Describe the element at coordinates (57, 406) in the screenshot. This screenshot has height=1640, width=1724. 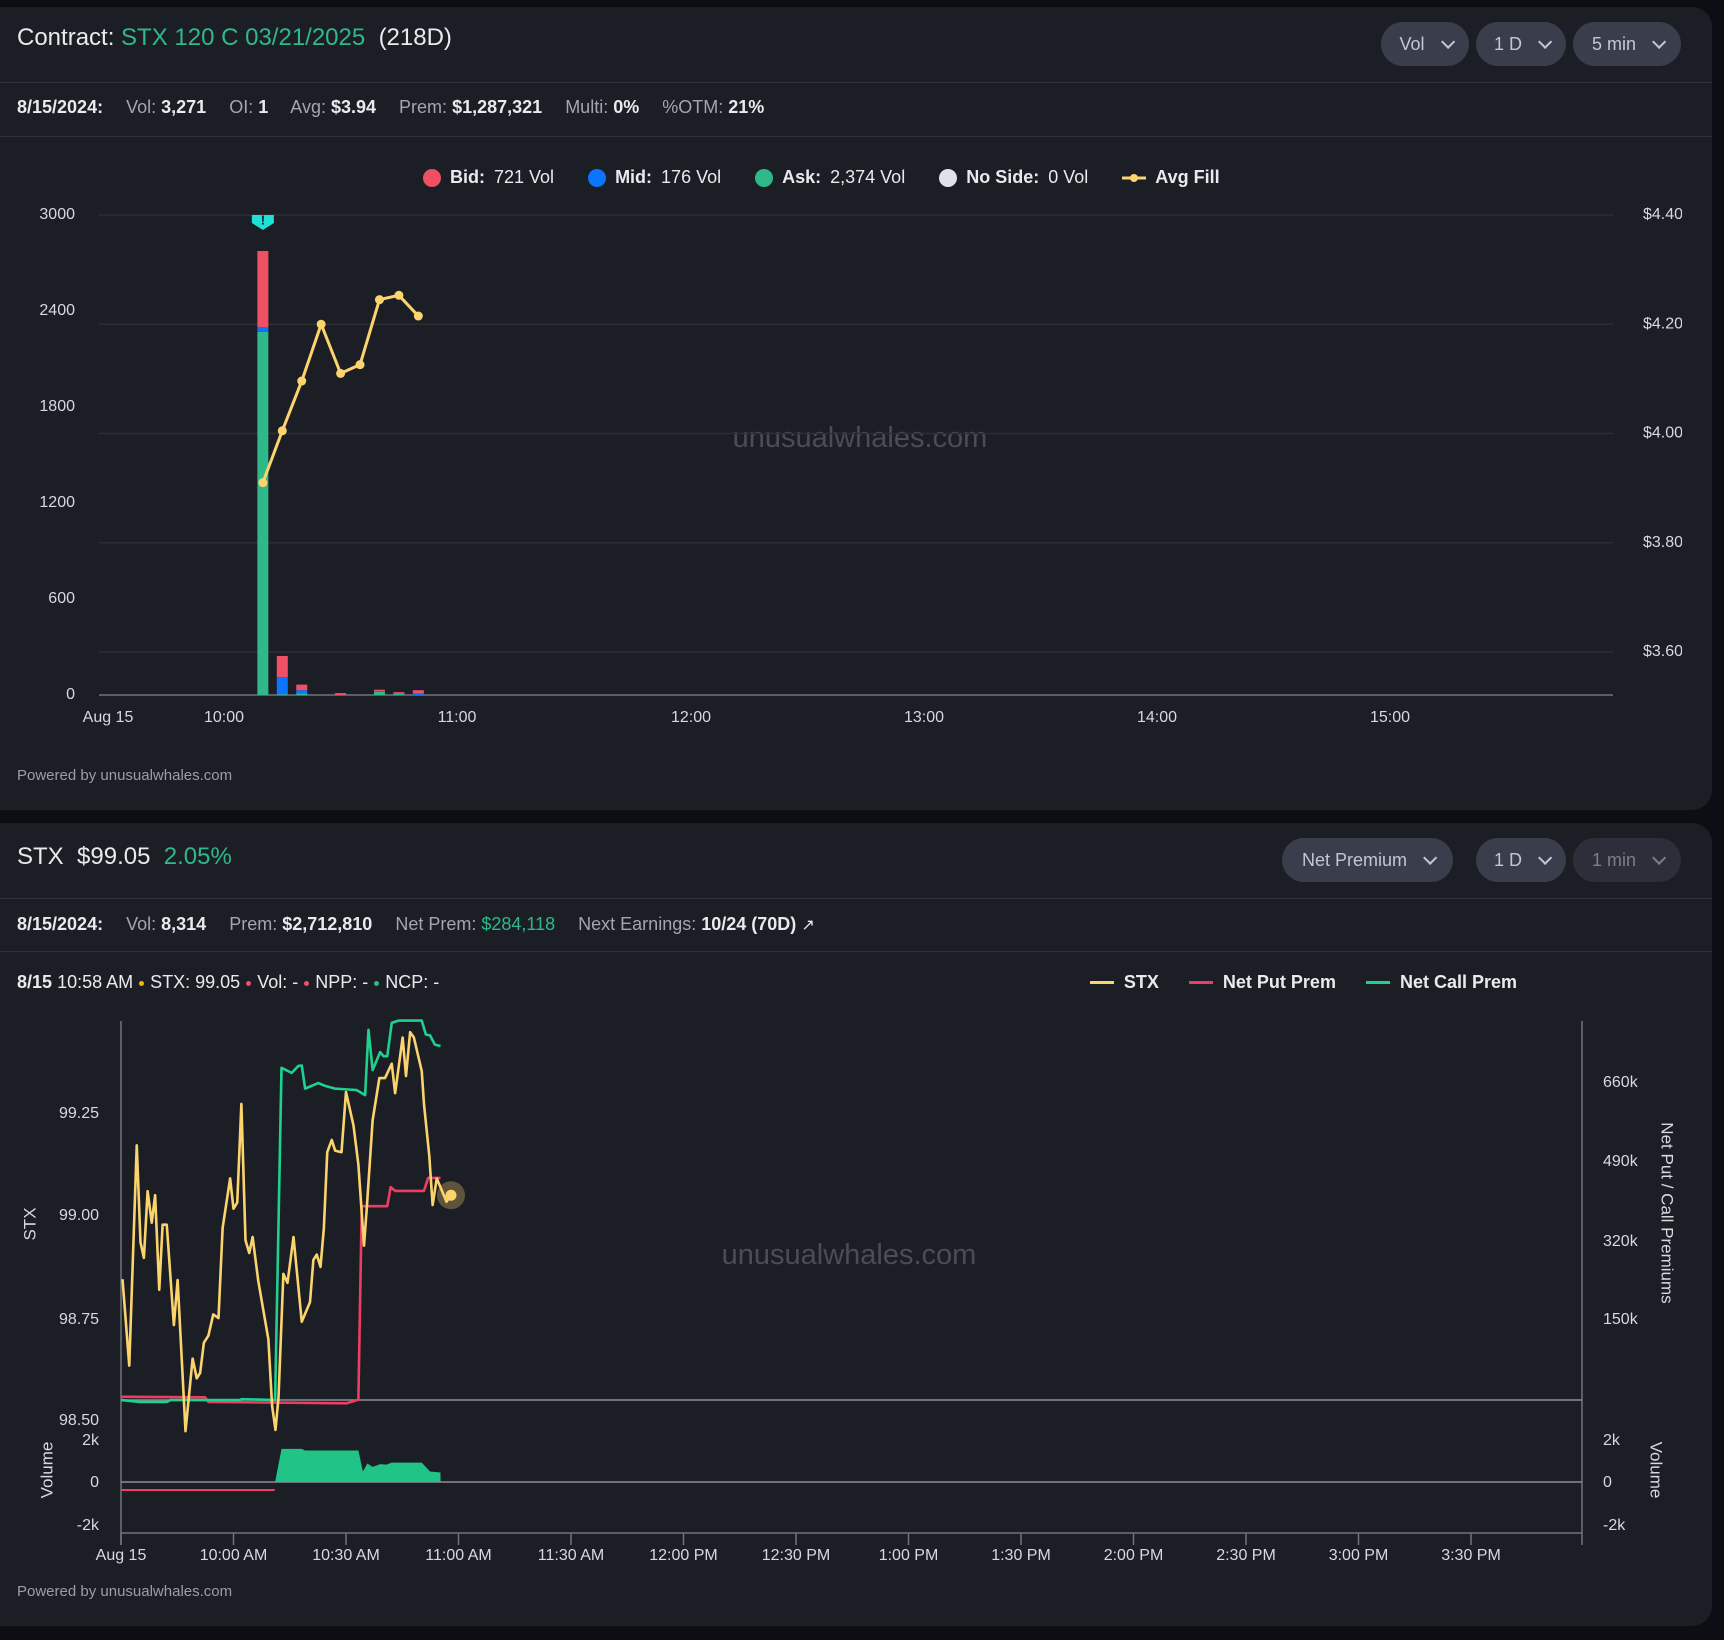
I see `y-left-tick-label: 1800` at that location.